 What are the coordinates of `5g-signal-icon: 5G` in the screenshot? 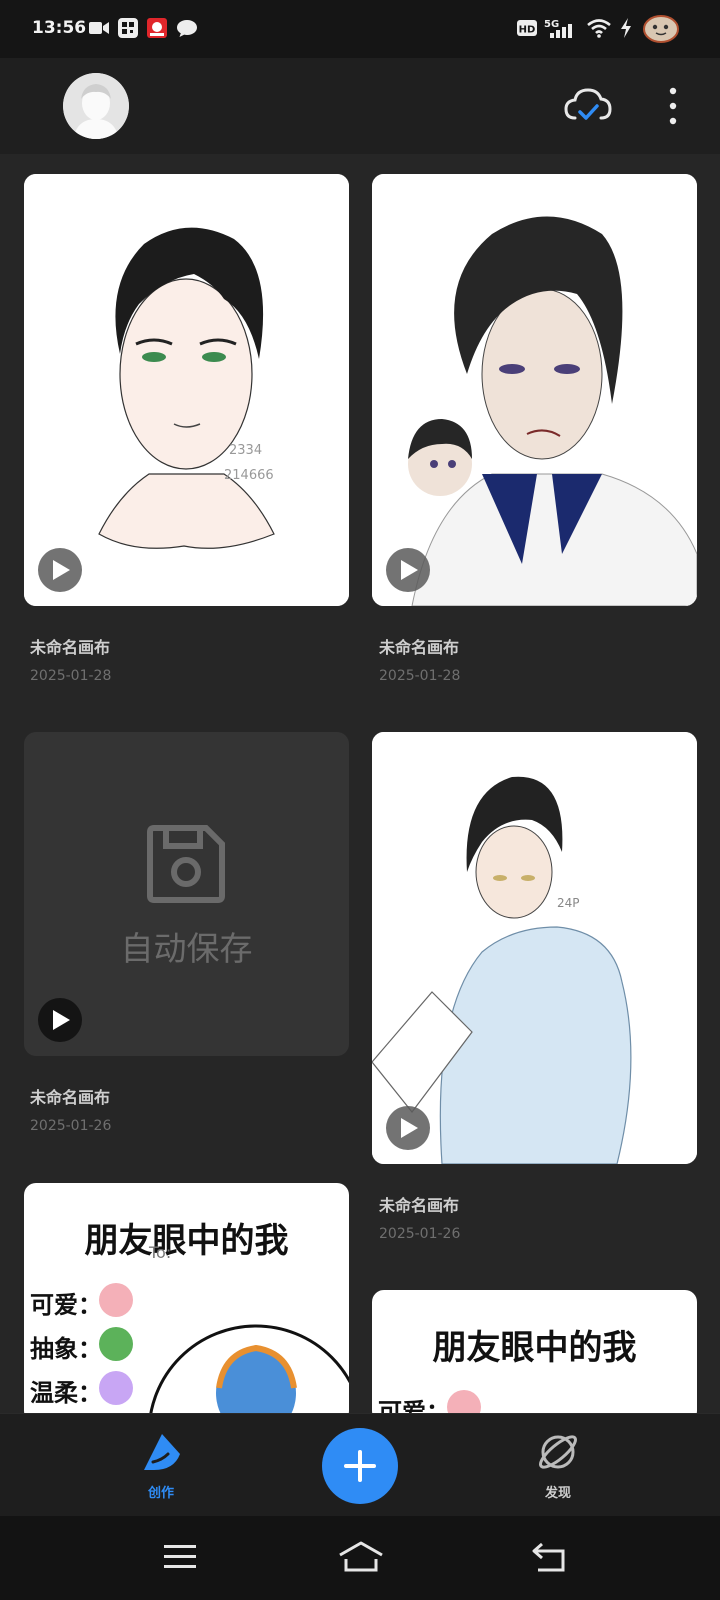 It's located at (558, 28).